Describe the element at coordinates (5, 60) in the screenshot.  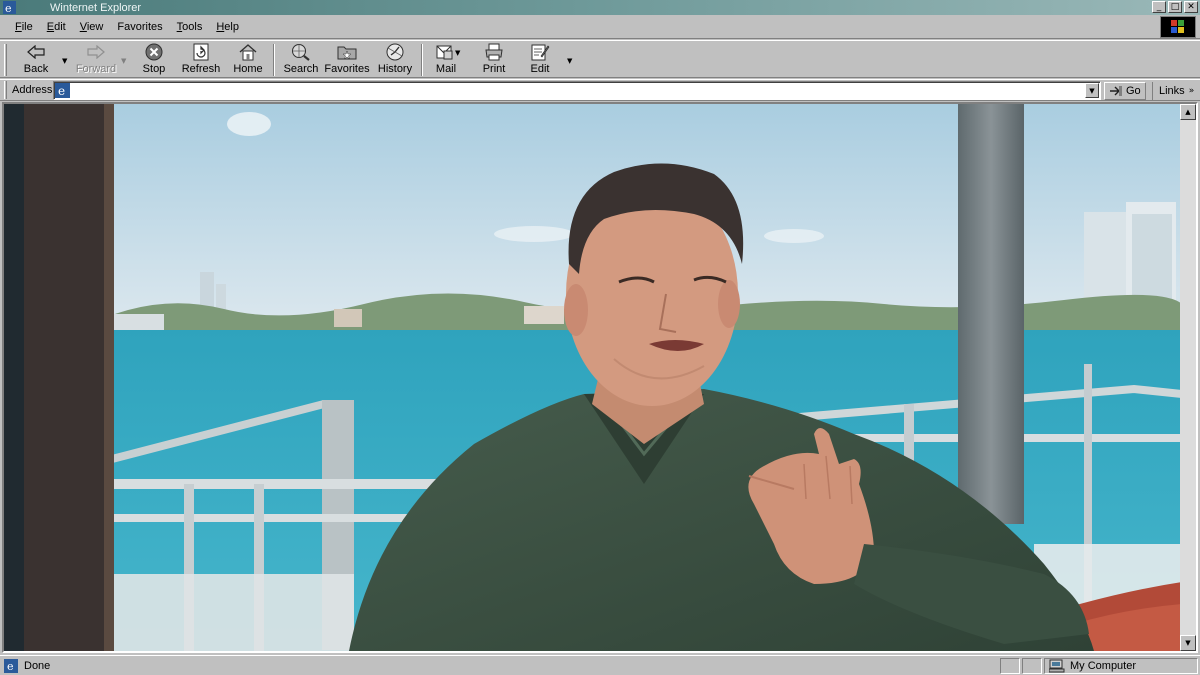
I see `toolbar-grip` at that location.